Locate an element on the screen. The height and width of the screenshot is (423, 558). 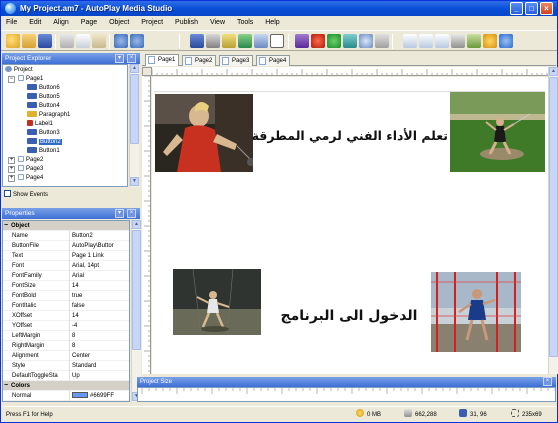
checkbox-icon is located at coordinates (7, 193).